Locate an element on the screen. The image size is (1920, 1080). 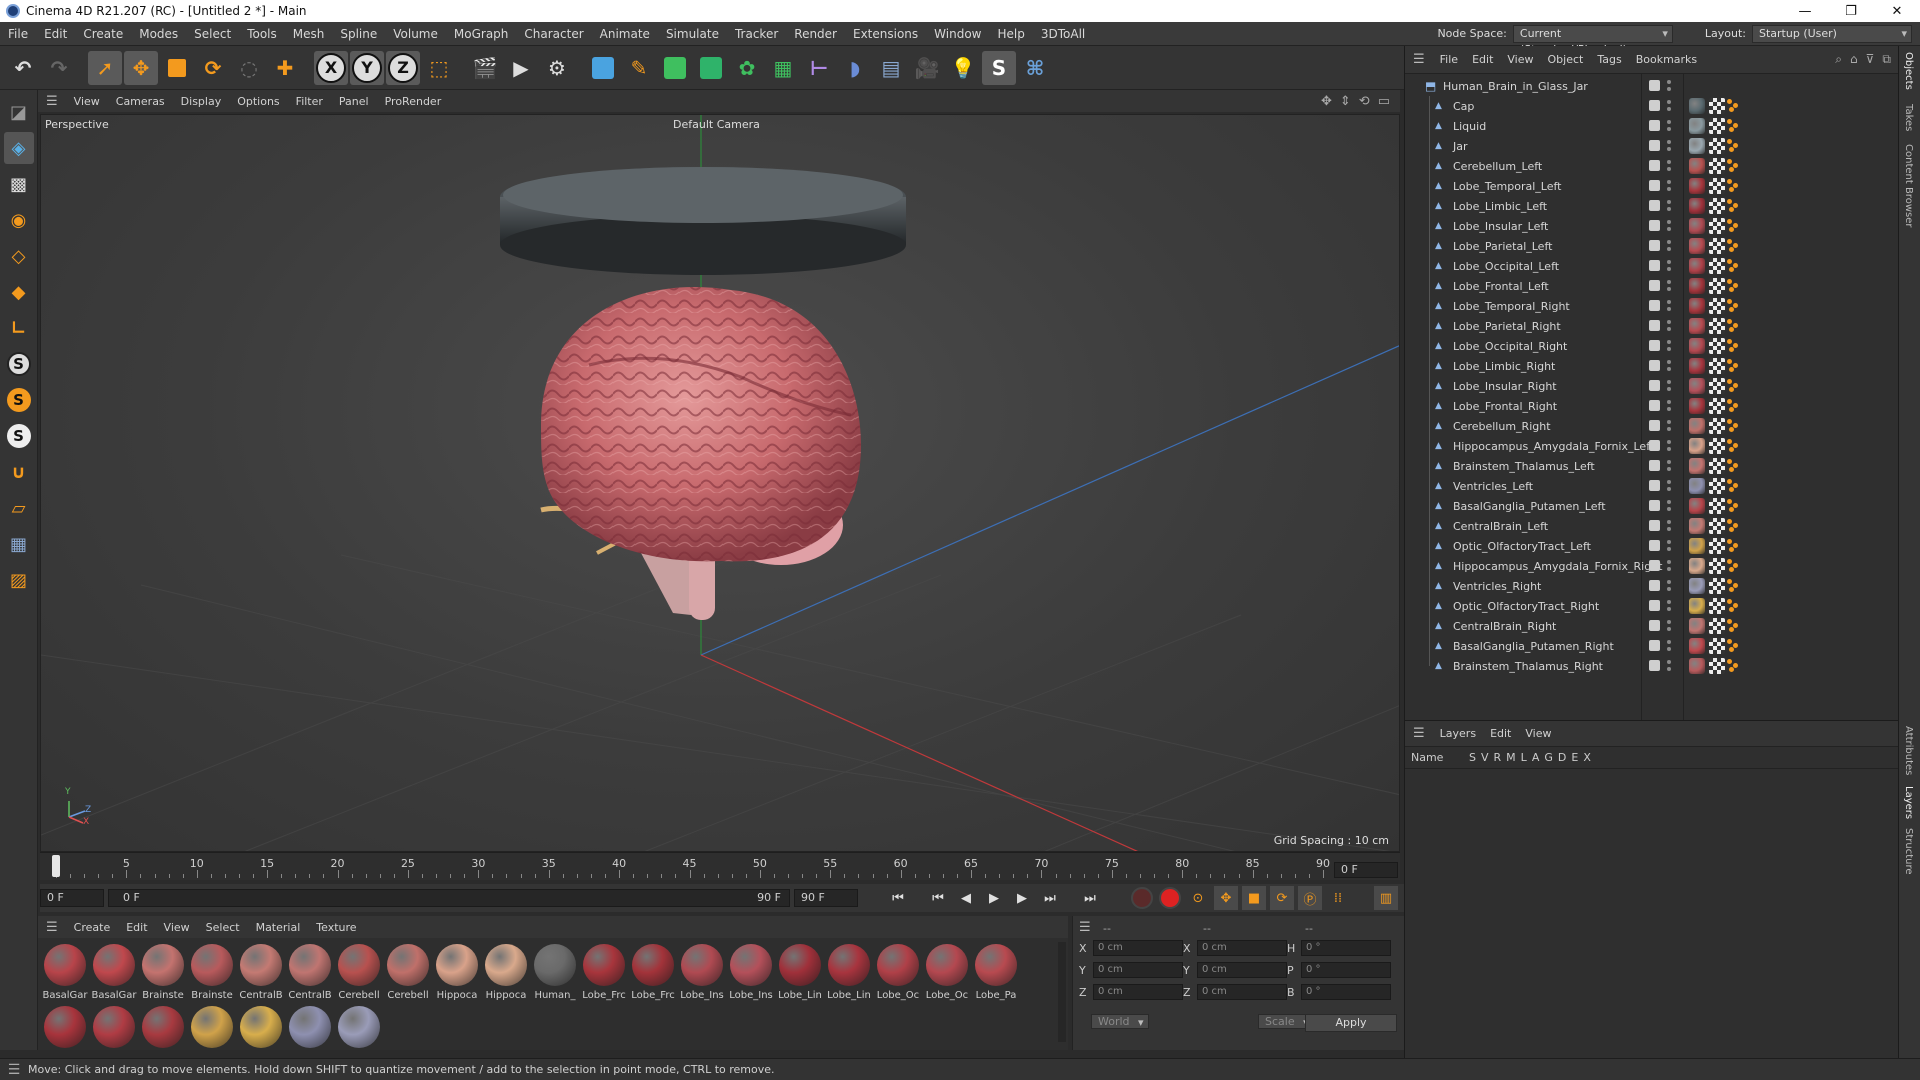
search-icon: ⌕ is located at coordinates (1838, 59).